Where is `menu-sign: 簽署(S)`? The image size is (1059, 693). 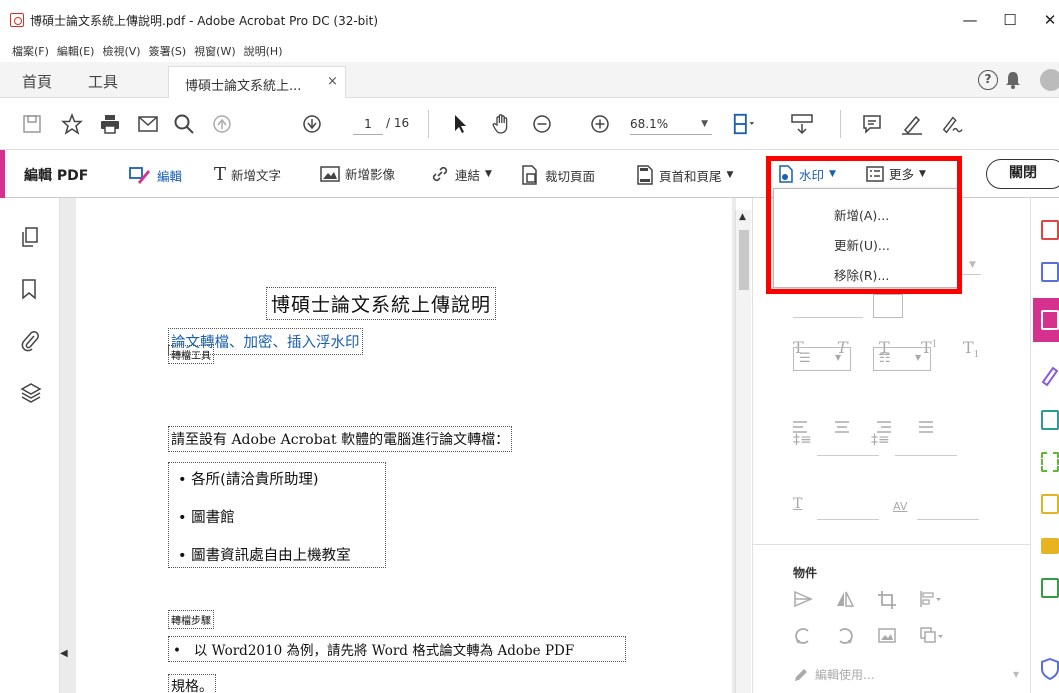
menu-sign: 簽署(S) is located at coordinates (168, 51).